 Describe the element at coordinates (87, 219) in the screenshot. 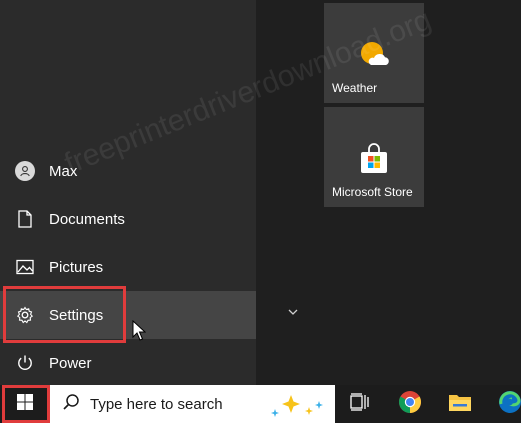

I see `start-item-label: Documents` at that location.